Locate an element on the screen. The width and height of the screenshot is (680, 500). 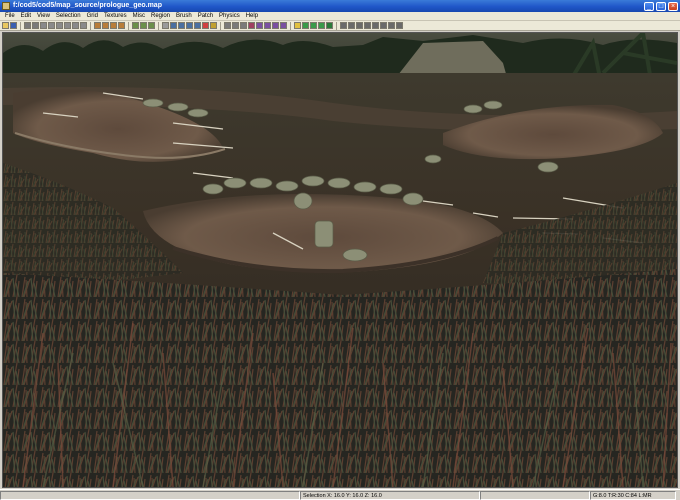
model-icon is located at coordinates (313, 25).